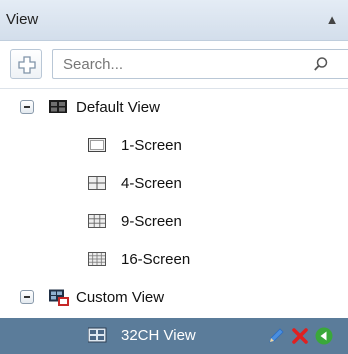 The width and height of the screenshot is (348, 354). What do you see at coordinates (158, 335) in the screenshot?
I see `tree-item-label: 32CH View` at bounding box center [158, 335].